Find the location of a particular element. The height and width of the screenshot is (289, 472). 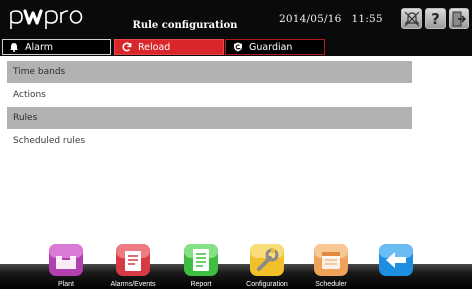

dock-item-plant: Plant is located at coordinates (66, 265).